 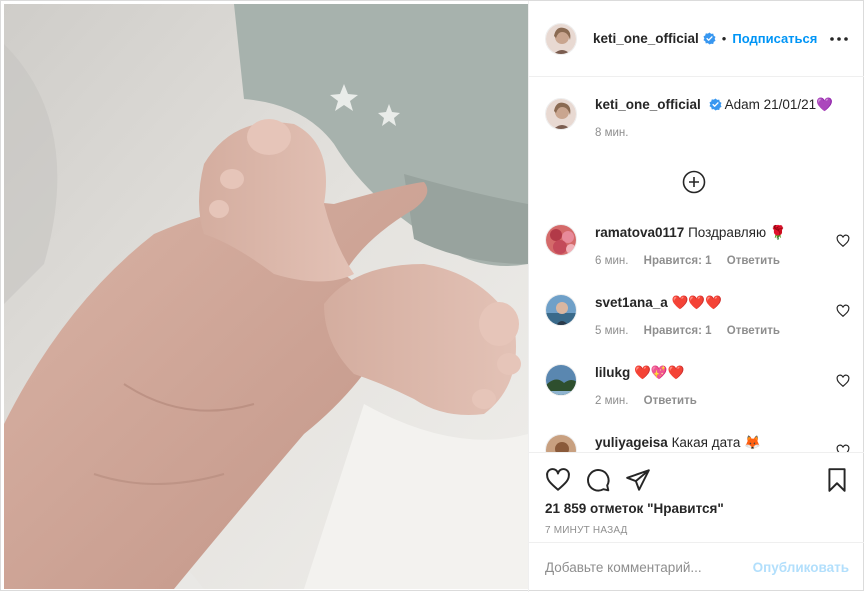 I want to click on commenter-username: ramatova0117, so click(x=639, y=232).